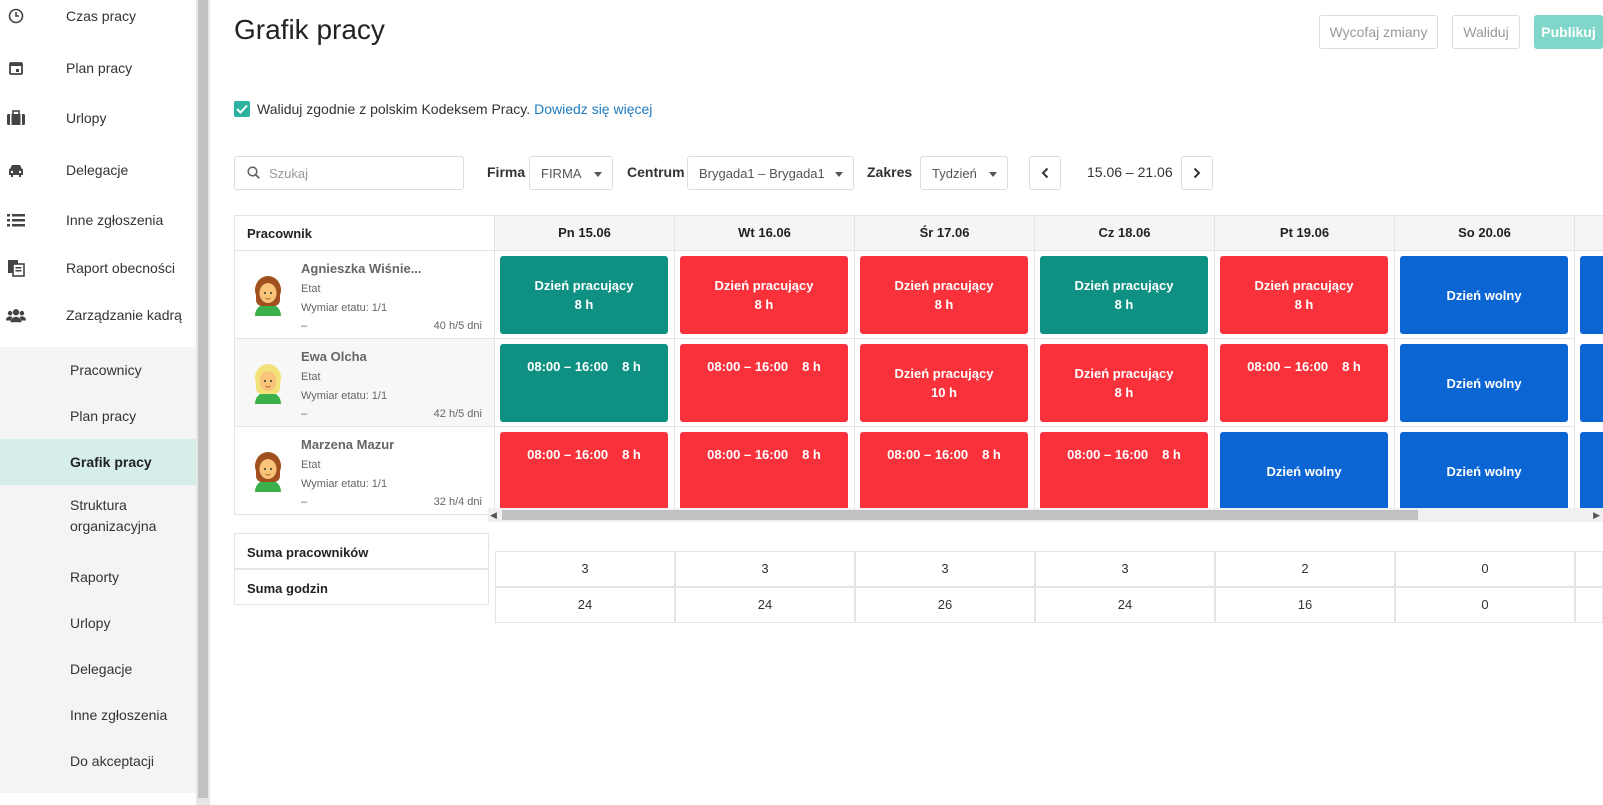 The image size is (1603, 805). Describe the element at coordinates (115, 220) in the screenshot. I see `sidebar-item-label: Inne zgłoszenia` at that location.